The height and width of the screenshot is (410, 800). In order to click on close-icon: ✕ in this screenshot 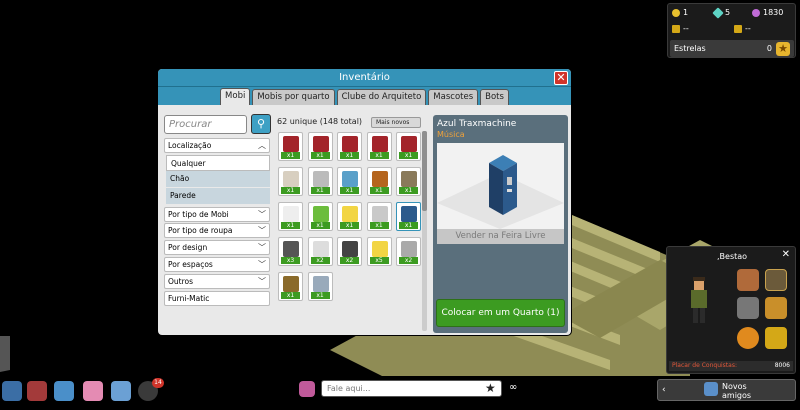, I will do `click(786, 254)`.